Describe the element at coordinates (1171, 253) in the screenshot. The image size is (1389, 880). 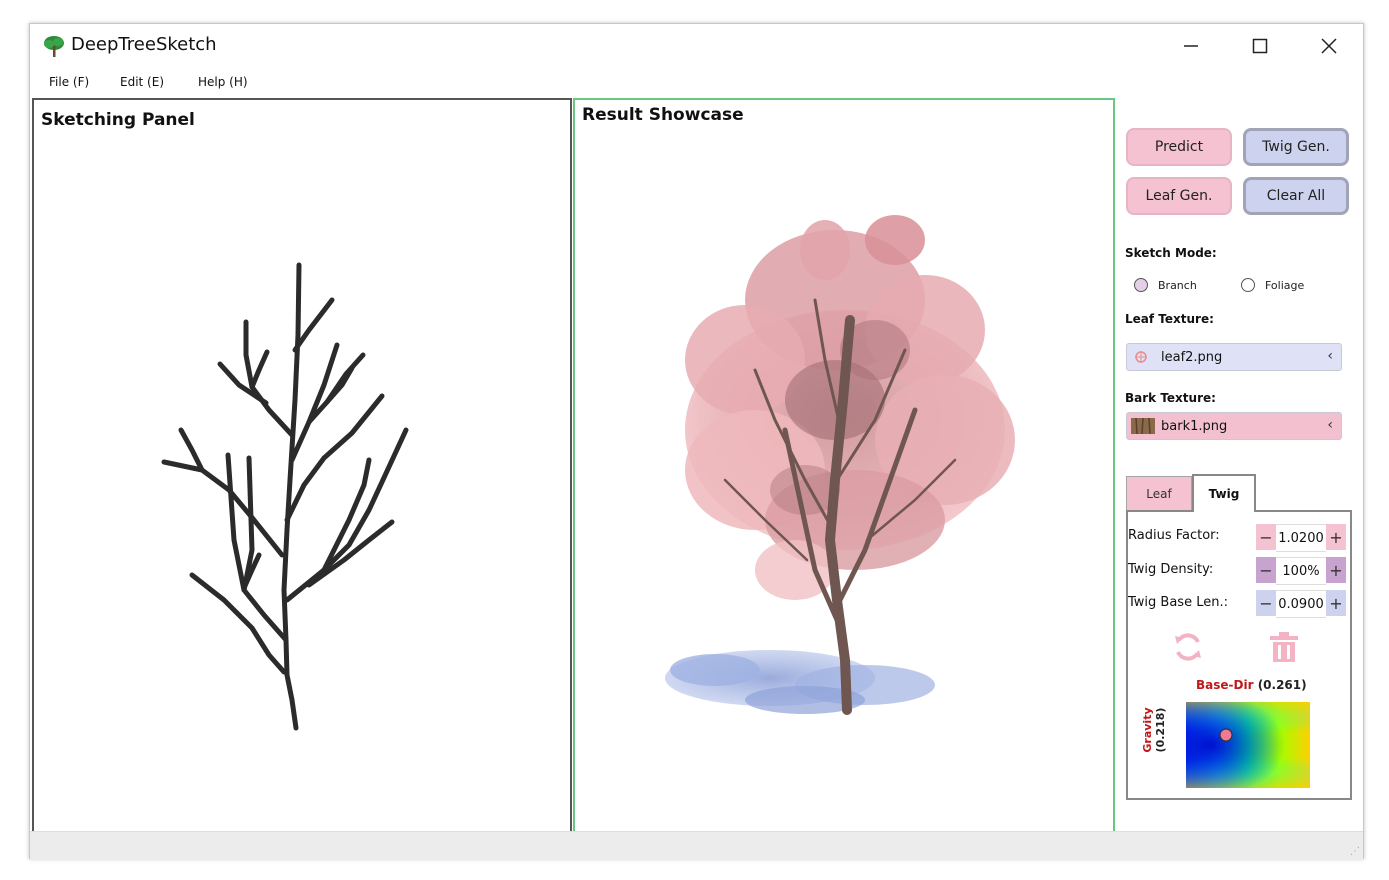
I see `sketch-mode-label: Sketch Mode:` at that location.